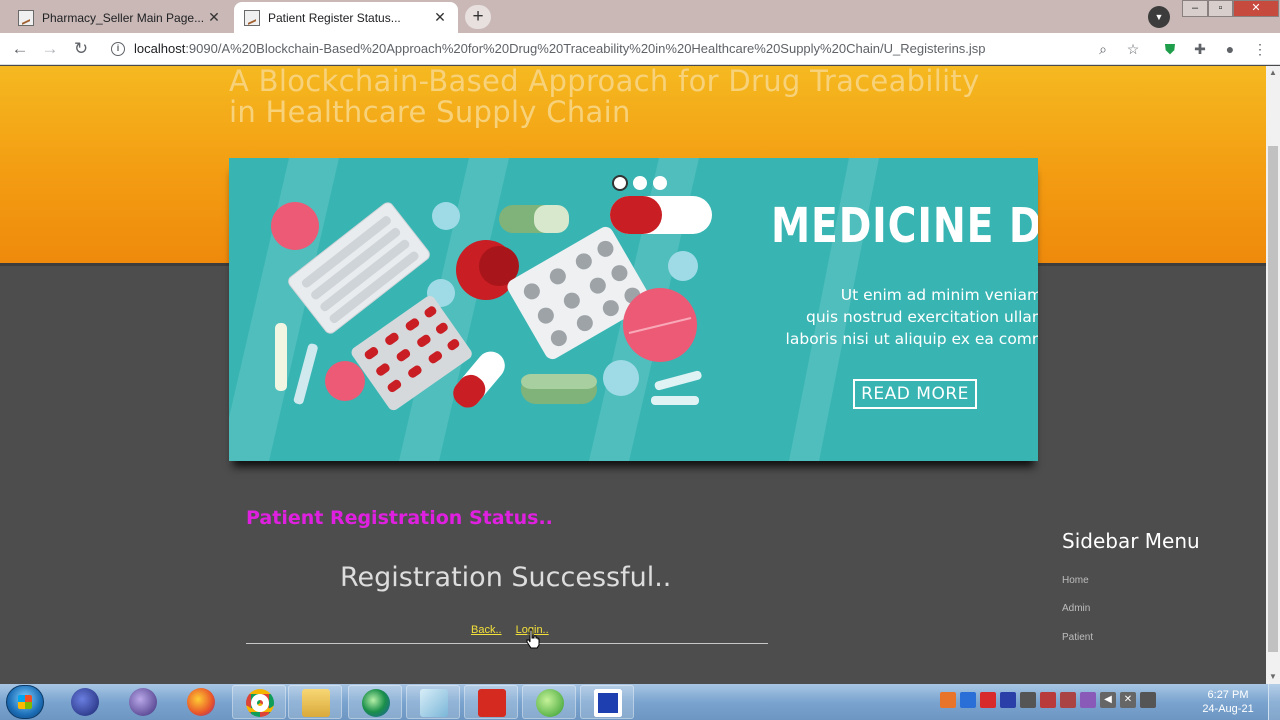 The image size is (1280, 720). Describe the element at coordinates (506, 577) in the screenshot. I see `success-message: Registration Successful..` at that location.